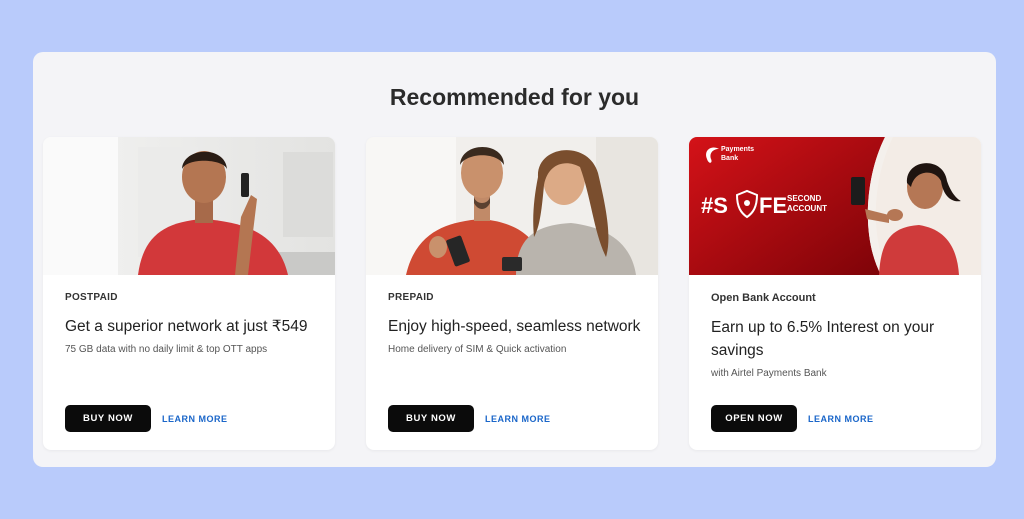  I want to click on card-headline: Enjoy high-speed, seamless network, so click(514, 326).